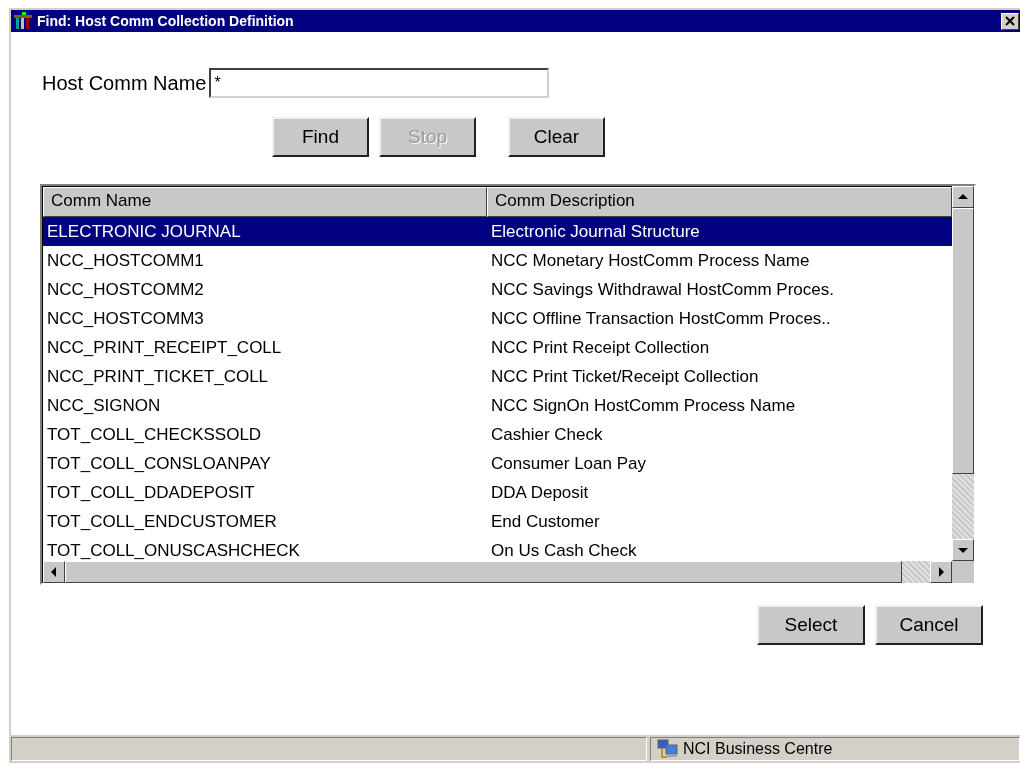 Image resolution: width=1020 pixels, height=766 pixels. Describe the element at coordinates (668, 749) in the screenshot. I see `network-computers-icon` at that location.